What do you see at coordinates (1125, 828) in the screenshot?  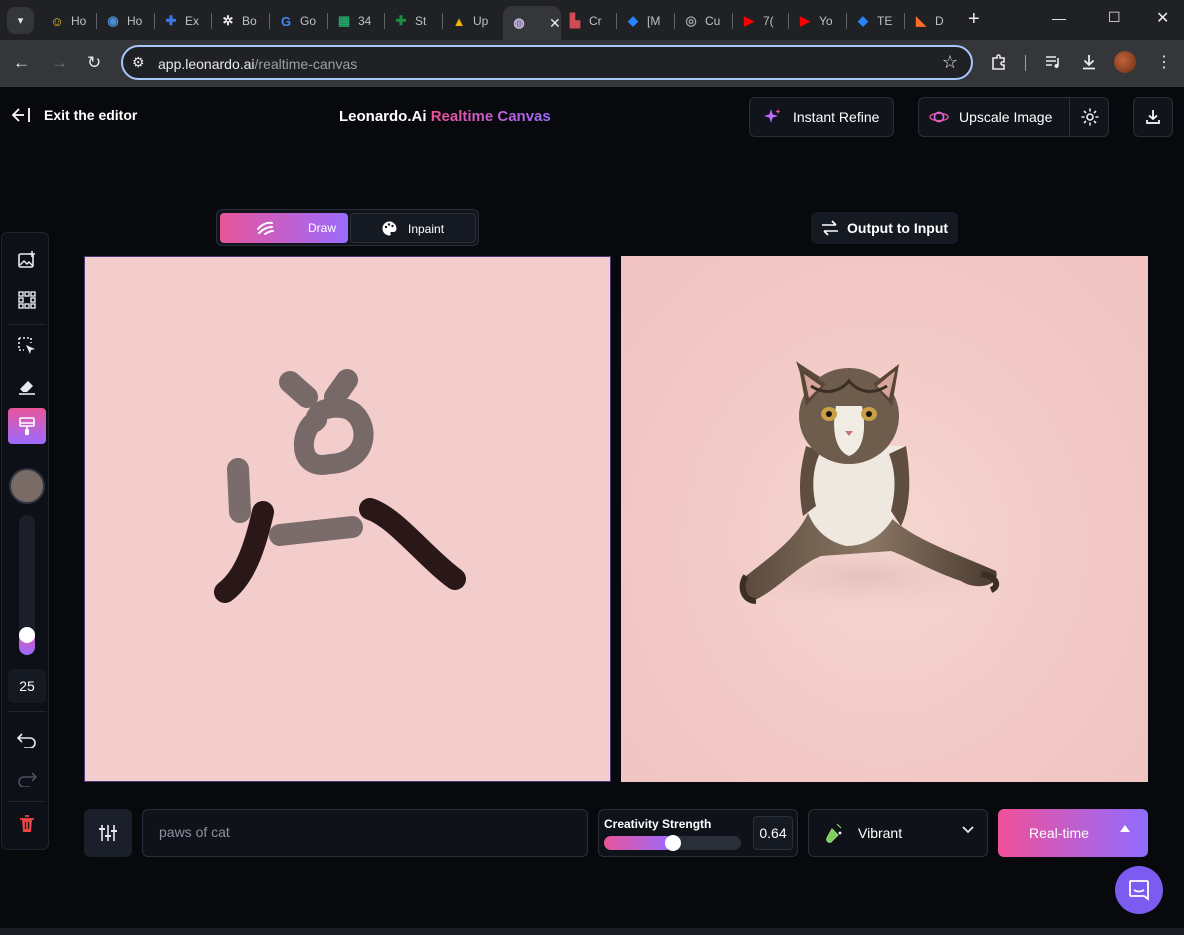 I see `caret-up-icon` at bounding box center [1125, 828].